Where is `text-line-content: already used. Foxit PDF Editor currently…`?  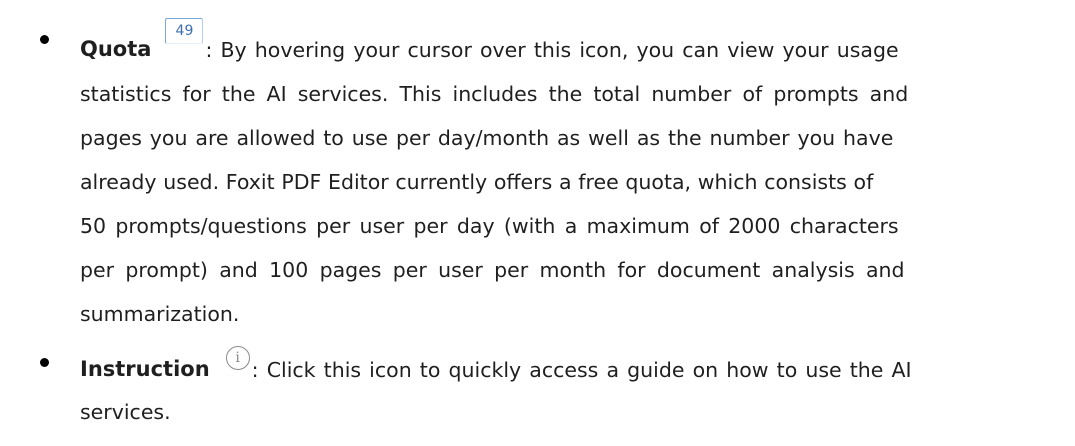
text-line-content: already used. Foxit PDF Editor currently… is located at coordinates (477, 181).